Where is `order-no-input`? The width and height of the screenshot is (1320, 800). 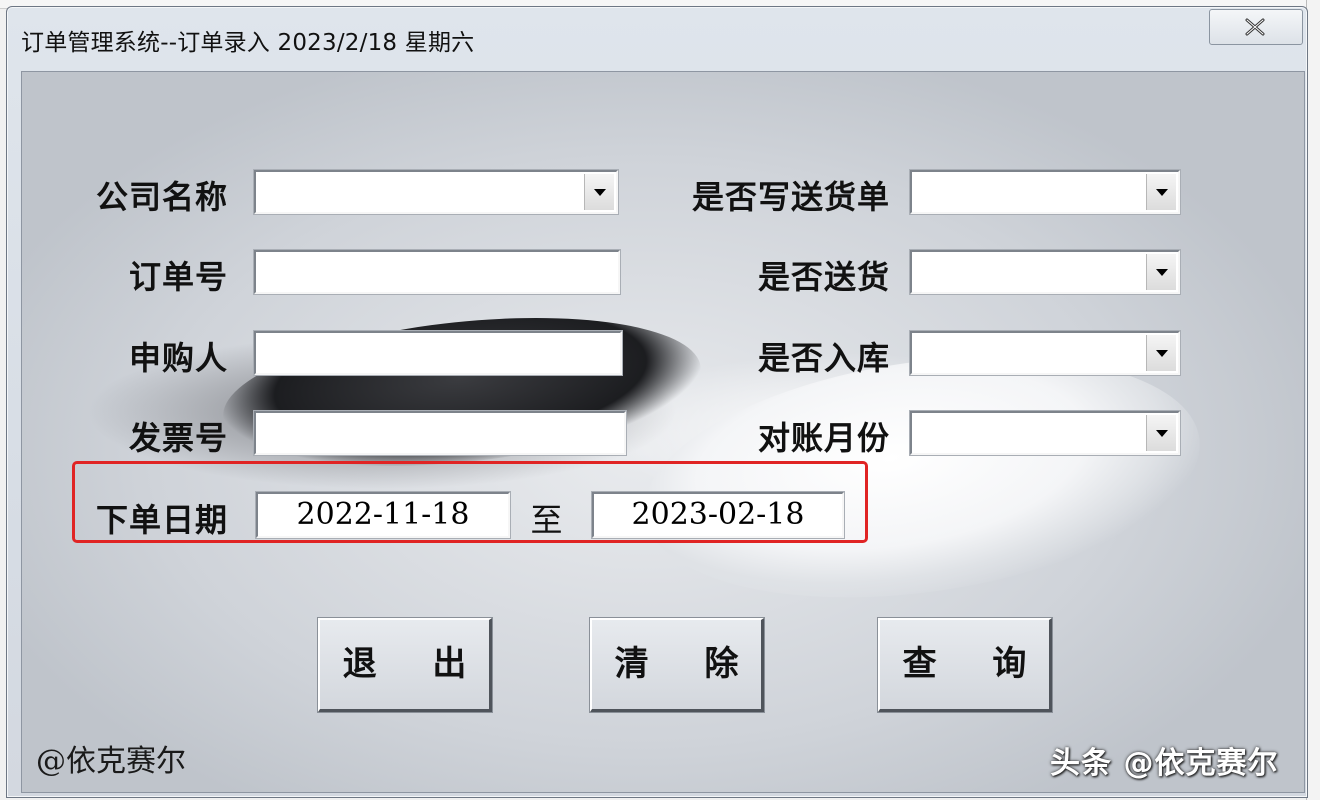 order-no-input is located at coordinates (437, 272).